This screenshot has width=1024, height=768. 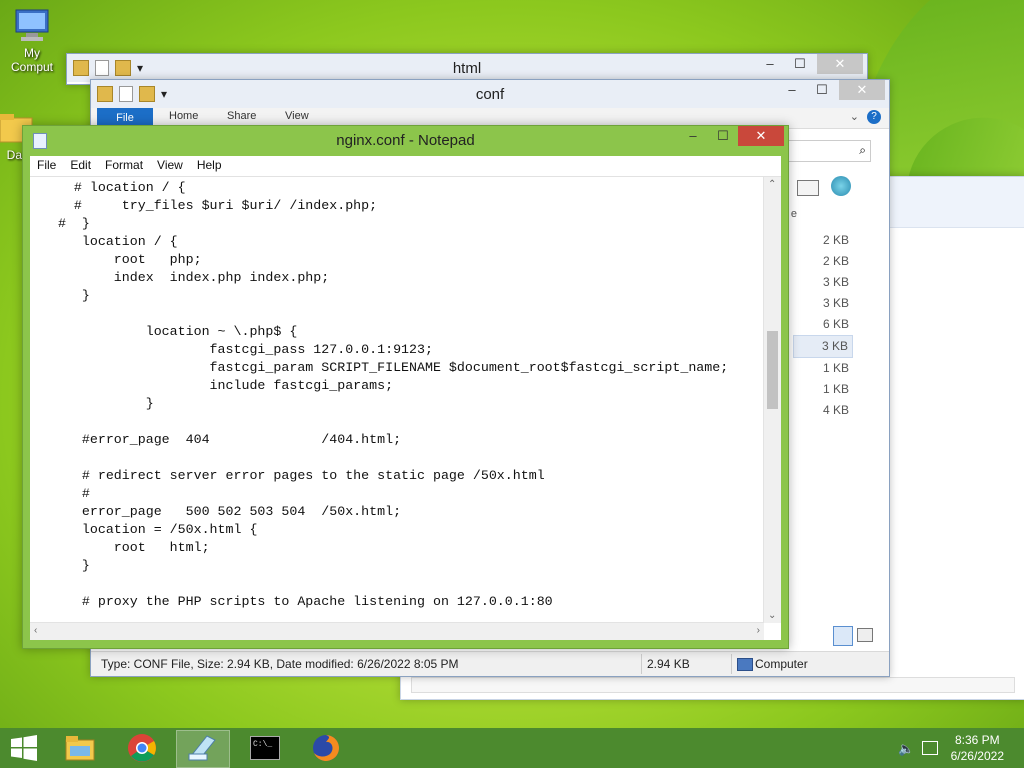 I want to click on cmd-icon-text: C:\_, so click(x=263, y=744).